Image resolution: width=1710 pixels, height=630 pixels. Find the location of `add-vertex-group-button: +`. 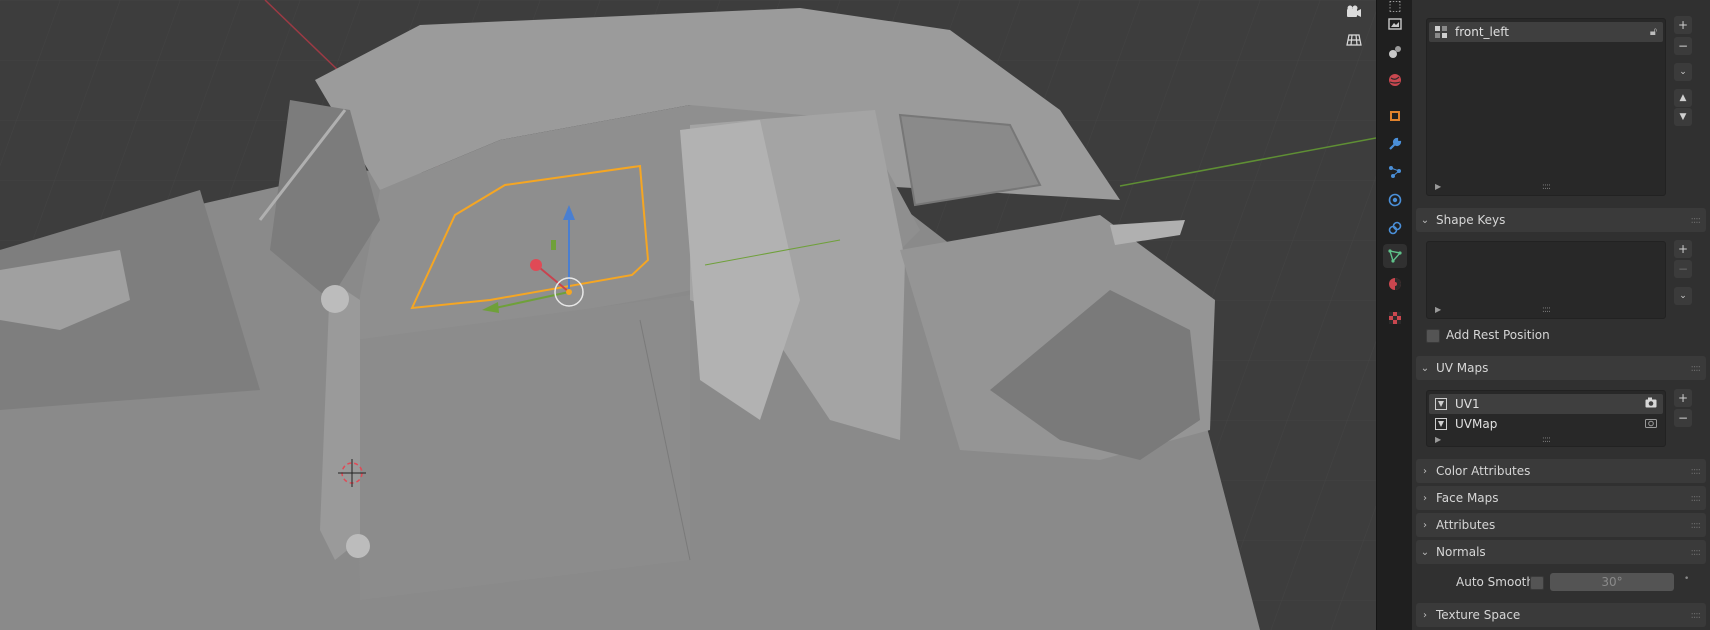

add-vertex-group-button: + is located at coordinates (1683, 25).